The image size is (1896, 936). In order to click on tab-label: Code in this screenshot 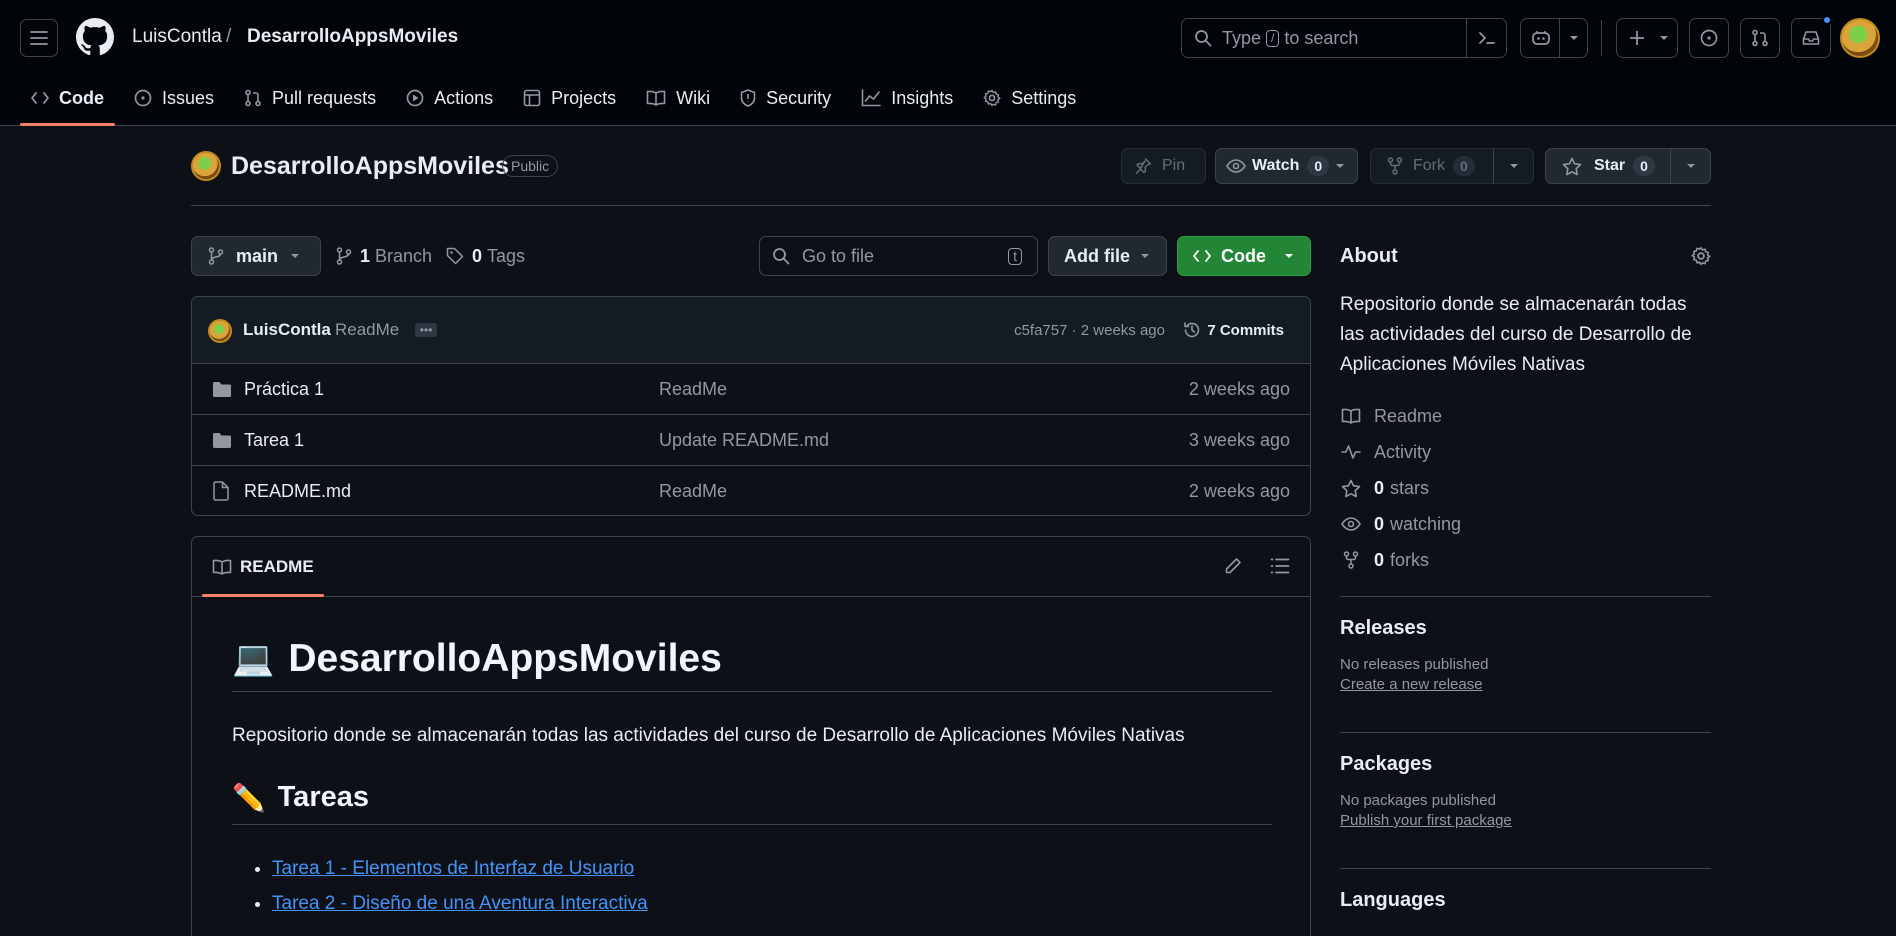, I will do `click(81, 97)`.